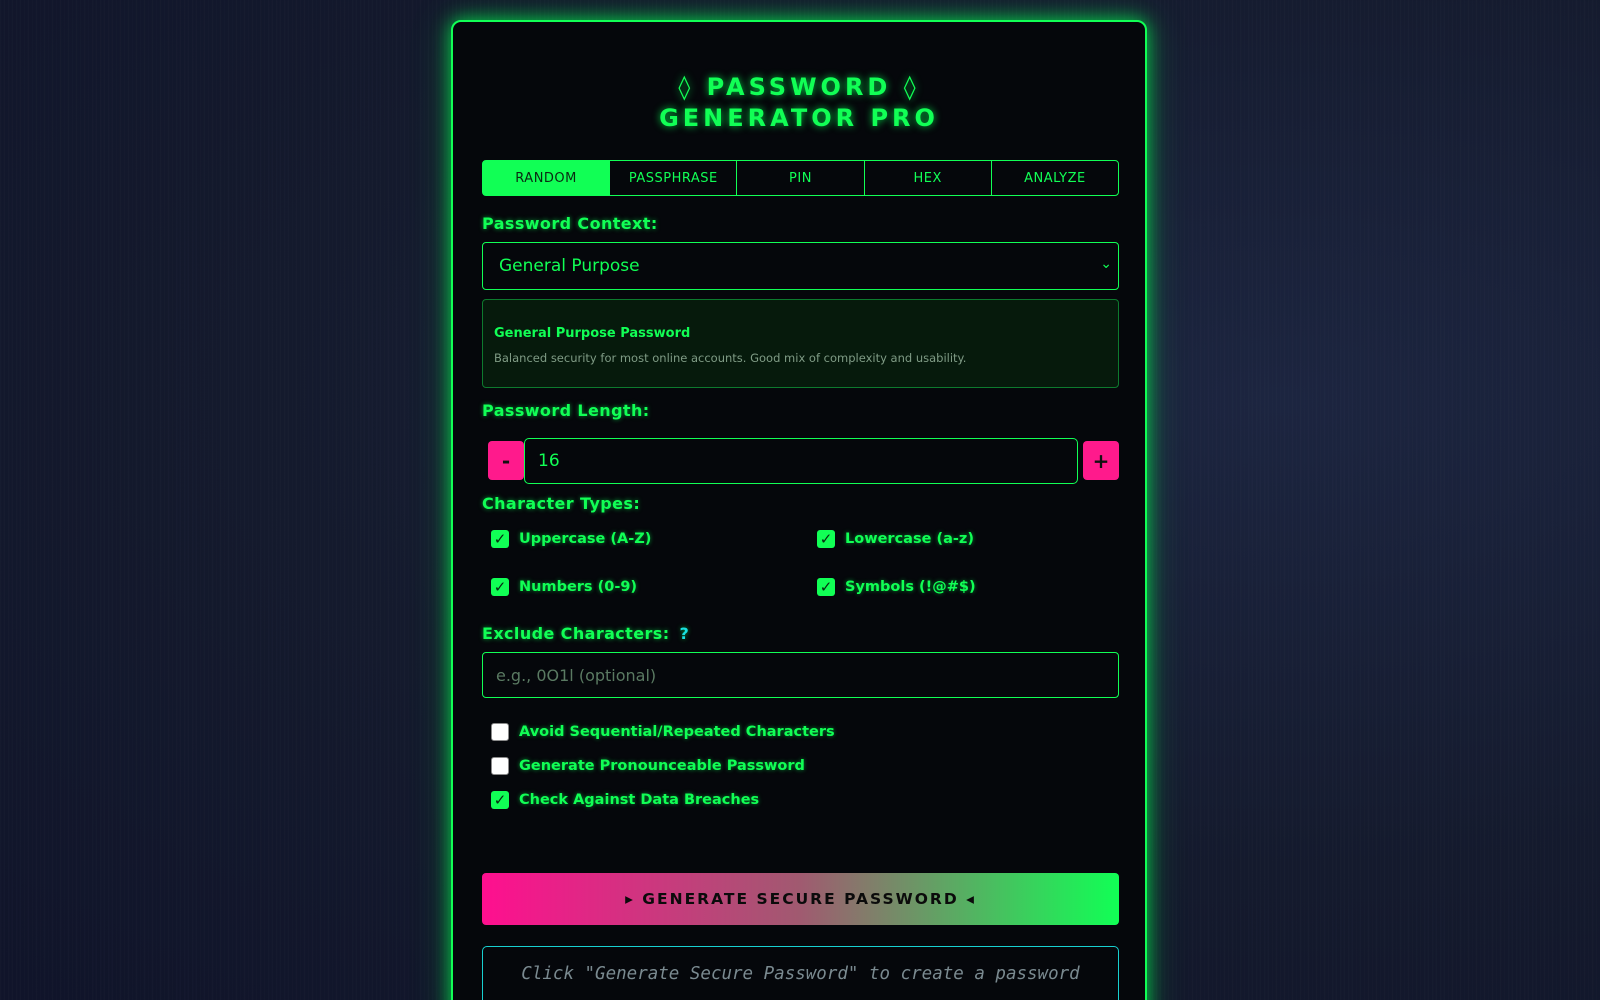 This screenshot has width=1600, height=1000. I want to click on mode-tabs: RANDOM PASSPHRASE PIN HEX ANALYZE, so click(801, 178).